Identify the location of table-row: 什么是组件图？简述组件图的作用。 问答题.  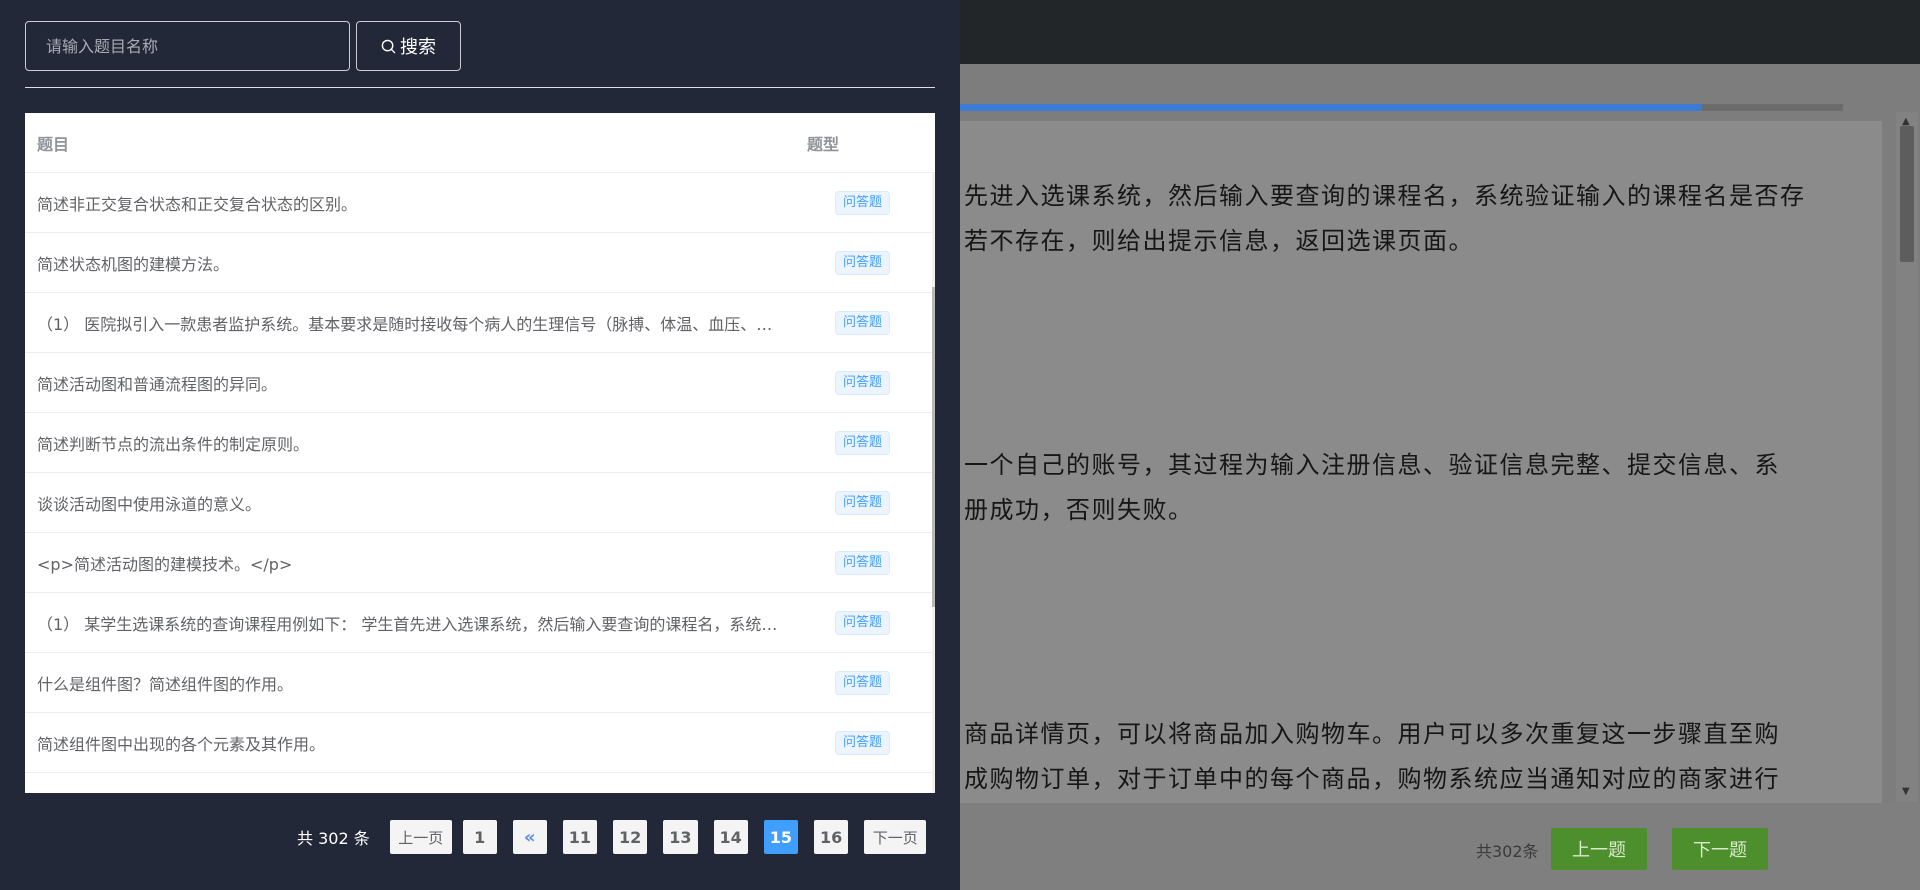
(480, 683).